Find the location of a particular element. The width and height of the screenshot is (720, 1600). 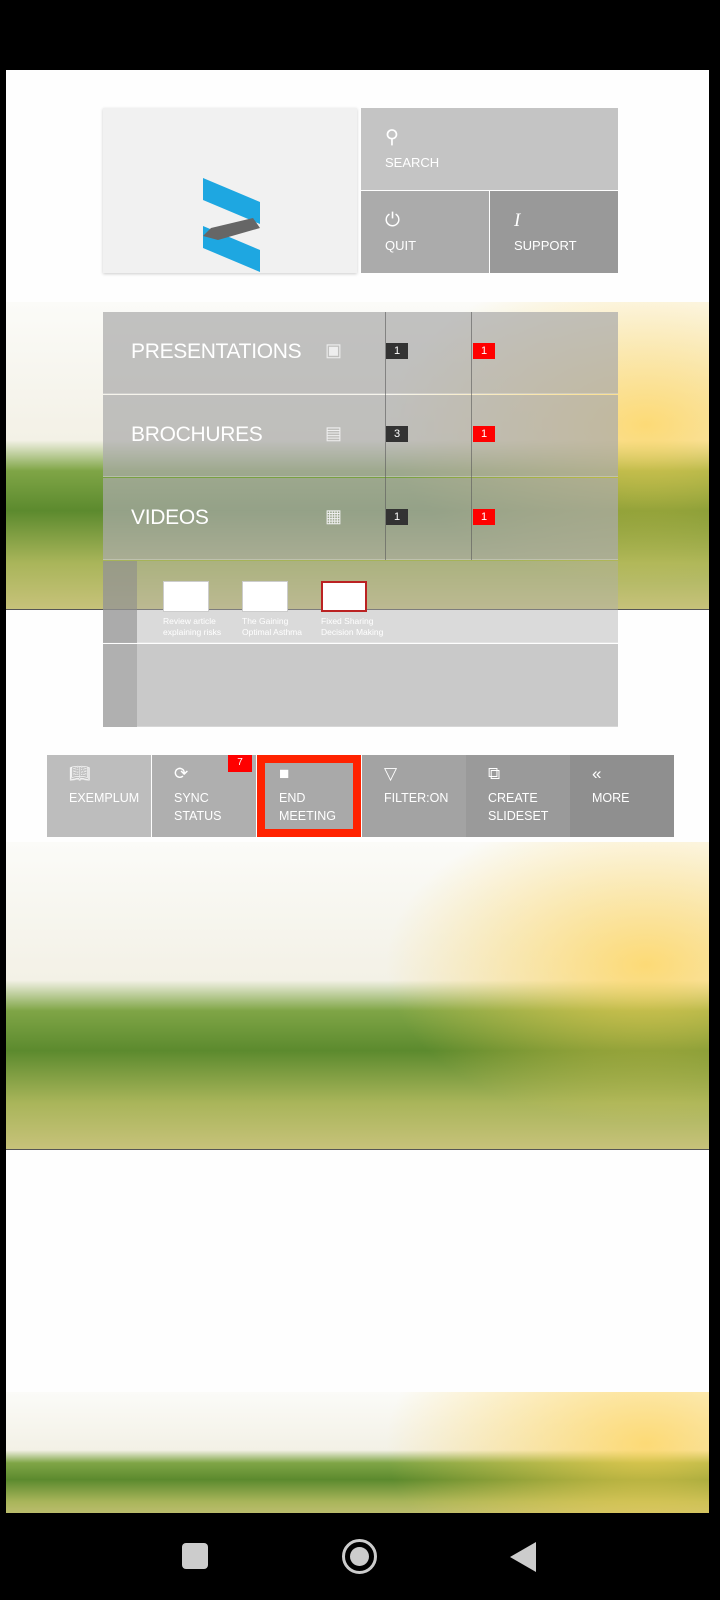

recents-button is located at coordinates (195, 1556).